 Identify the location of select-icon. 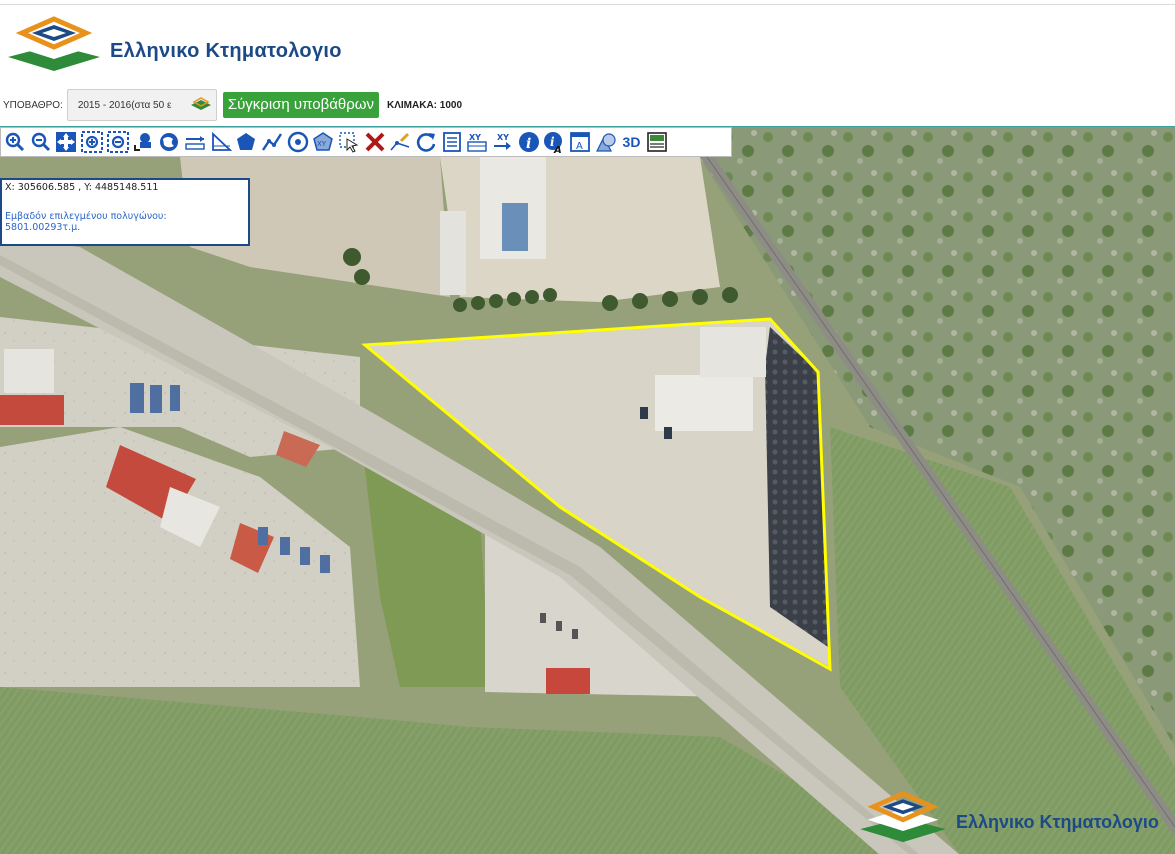
(349, 142).